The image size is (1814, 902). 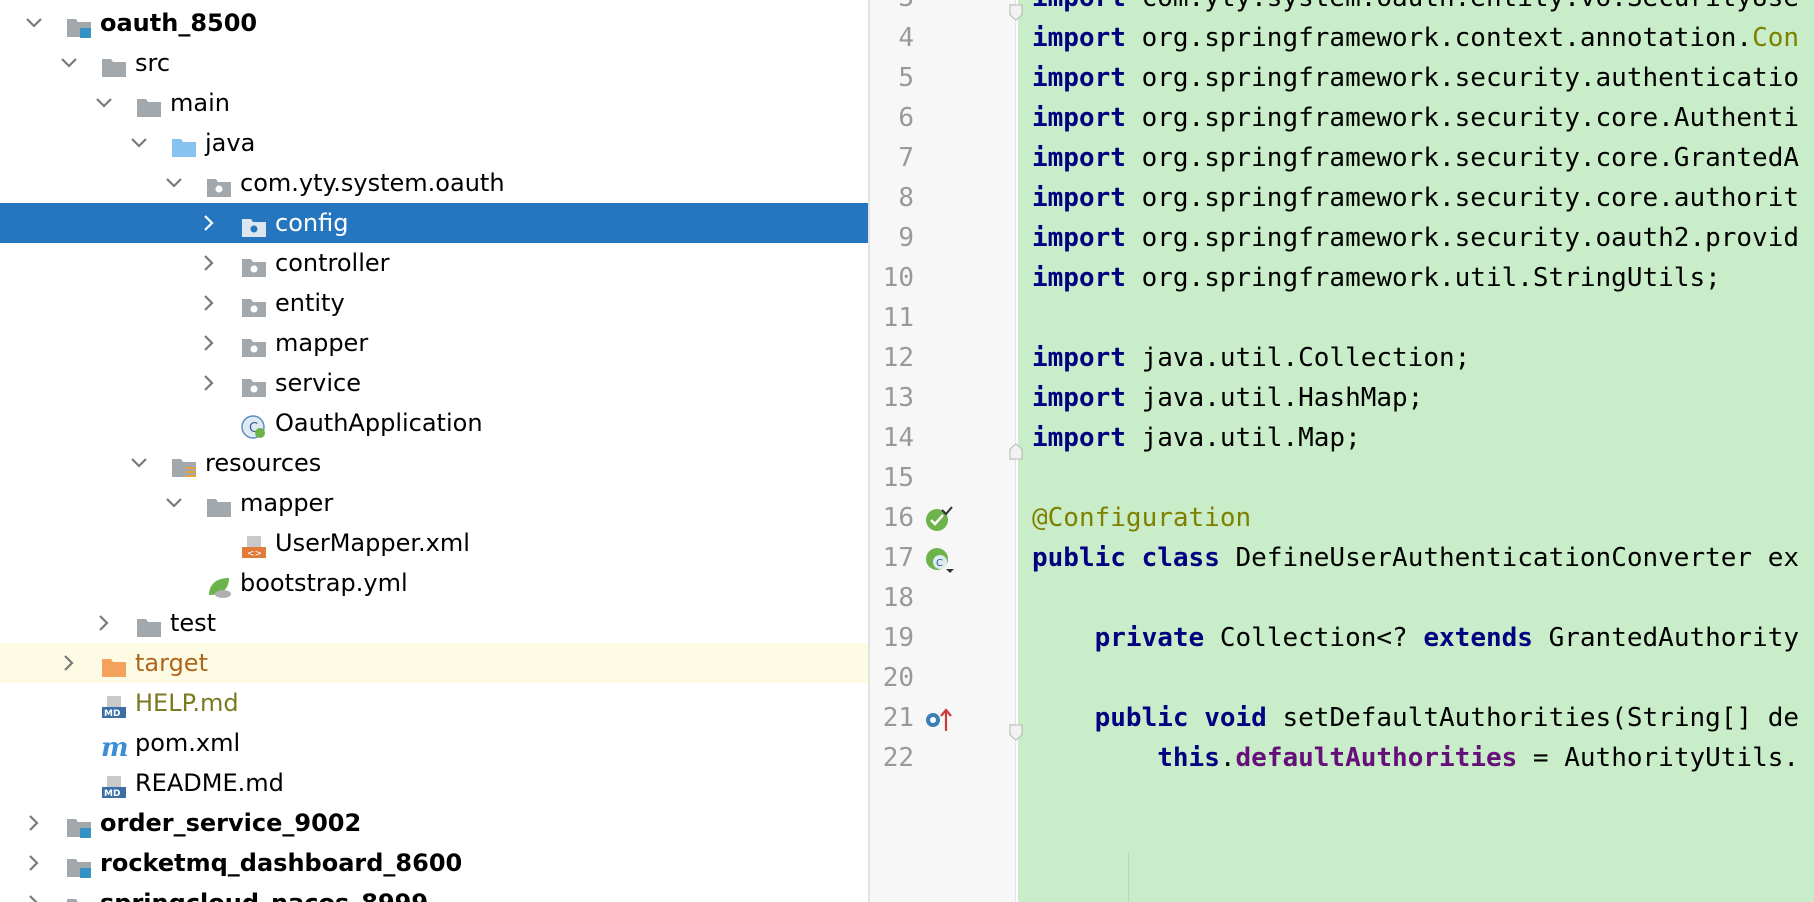 What do you see at coordinates (434, 263) in the screenshot?
I see `tree-item-controller: controller` at bounding box center [434, 263].